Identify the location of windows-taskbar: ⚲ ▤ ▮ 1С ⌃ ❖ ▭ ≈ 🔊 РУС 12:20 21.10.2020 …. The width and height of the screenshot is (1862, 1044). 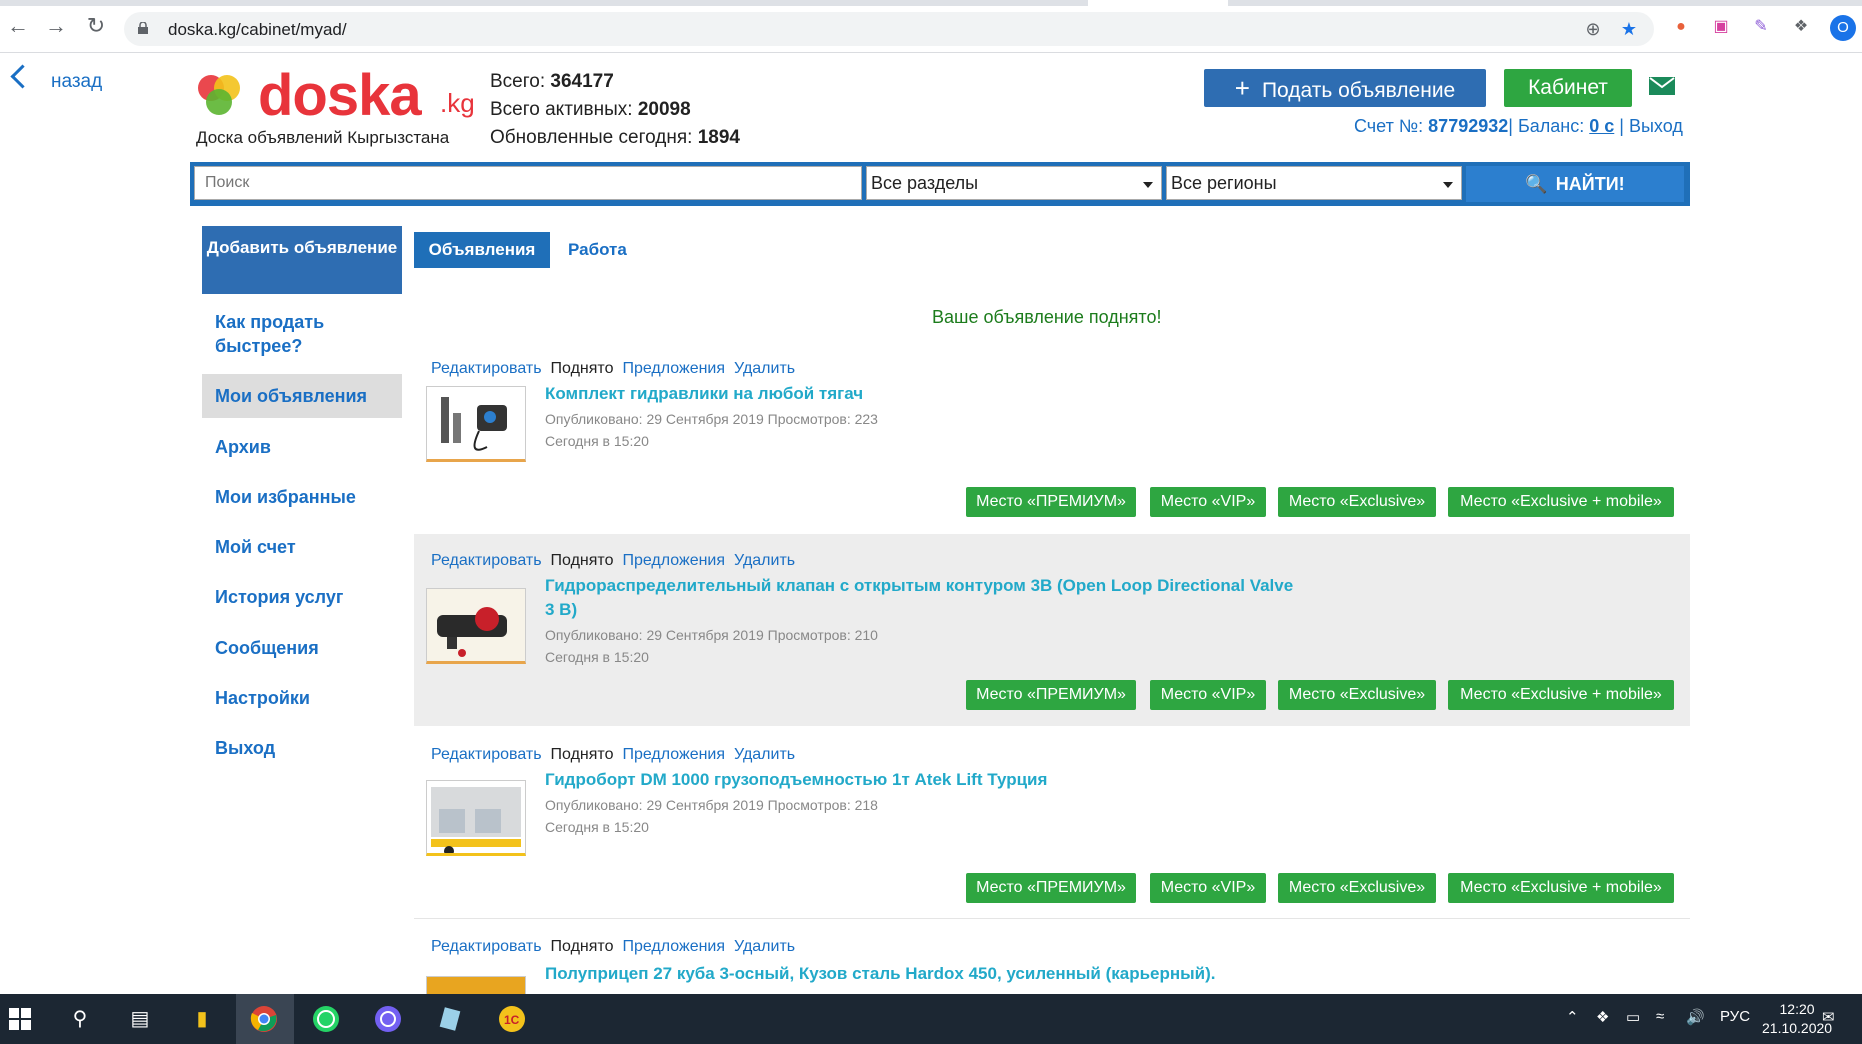
(931, 1019).